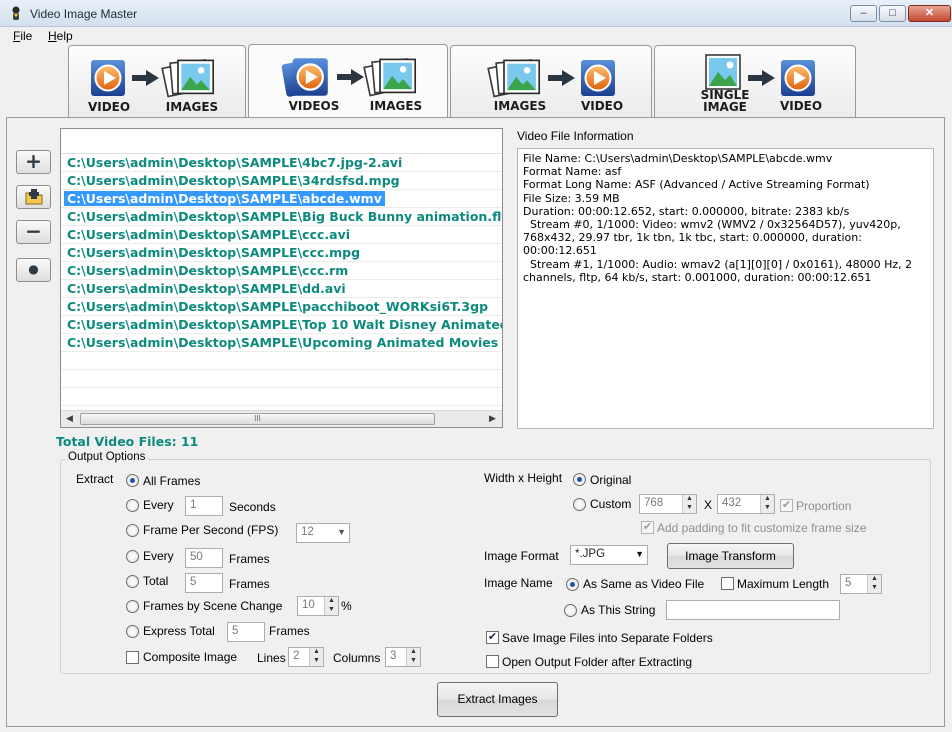 The height and width of the screenshot is (732, 952). Describe the element at coordinates (348, 81) in the screenshot. I see `tab-videos-to-images: VIDEOS IMAGES` at that location.